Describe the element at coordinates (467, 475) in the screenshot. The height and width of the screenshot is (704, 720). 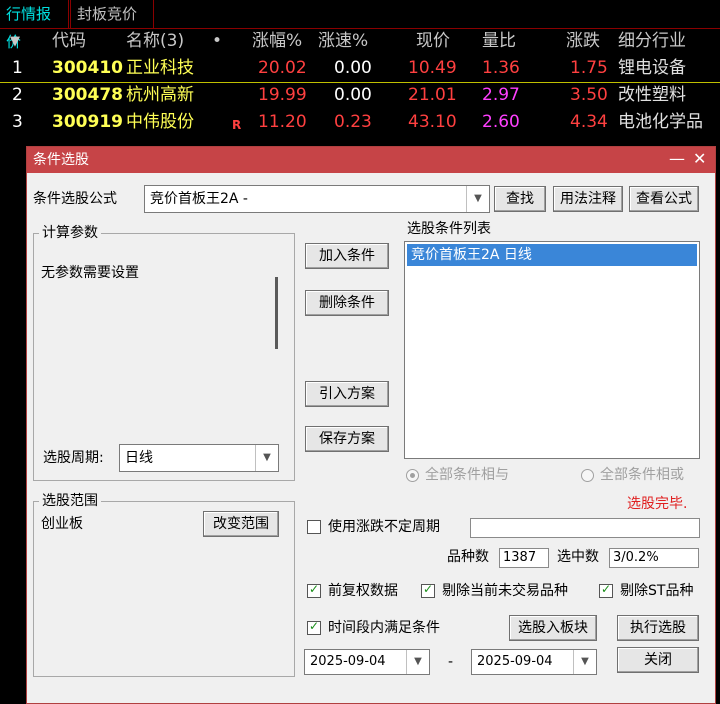
I see `radio-and-label: 全部条件相与` at that location.